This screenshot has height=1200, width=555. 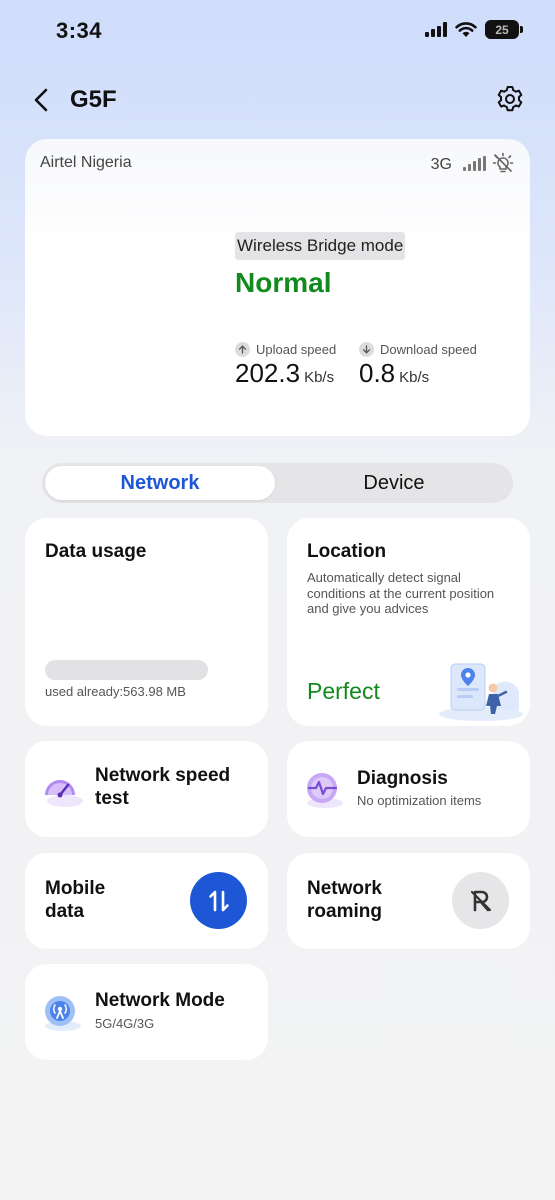 I want to click on speedometer-icon, so click(x=64, y=793).